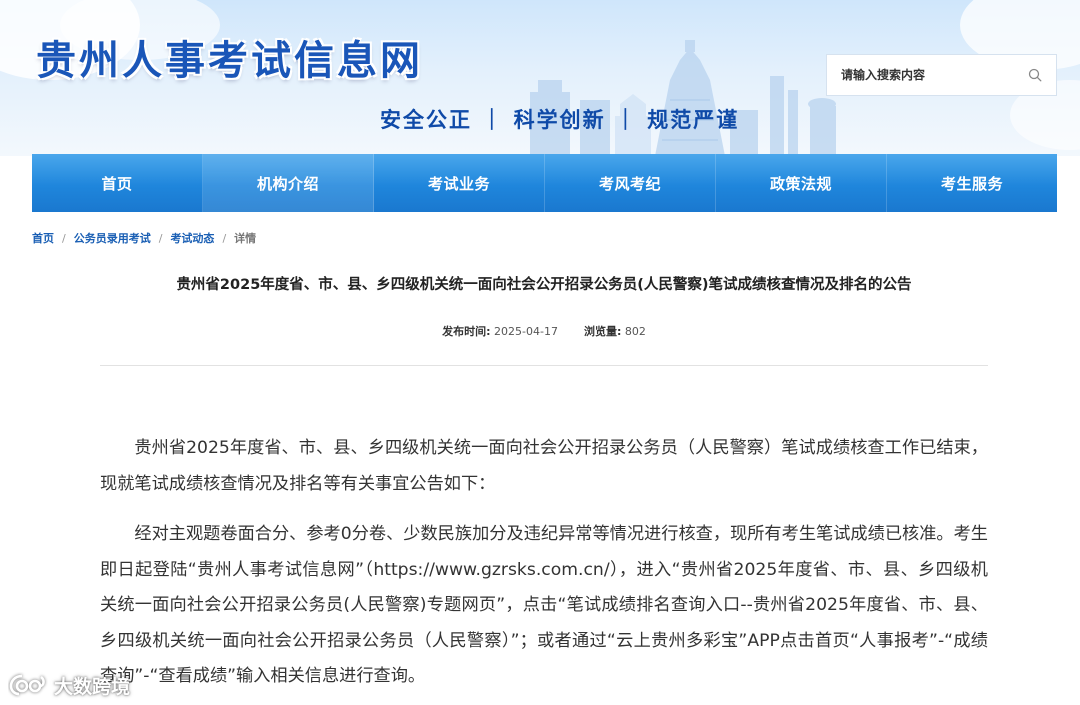 The image size is (1080, 705). I want to click on nav-item-exam-business: 考试业务, so click(459, 183).